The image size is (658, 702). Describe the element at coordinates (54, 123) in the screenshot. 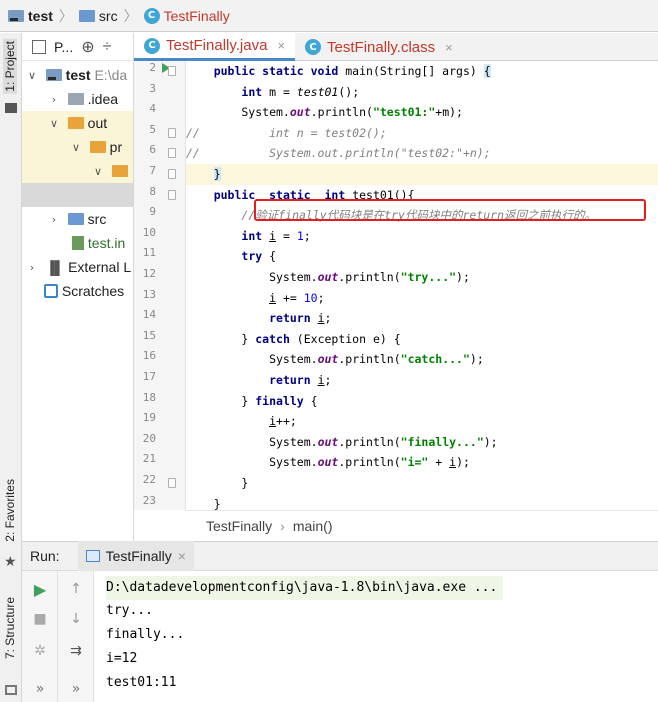

I see `chevron-down-icon: ∨` at that location.